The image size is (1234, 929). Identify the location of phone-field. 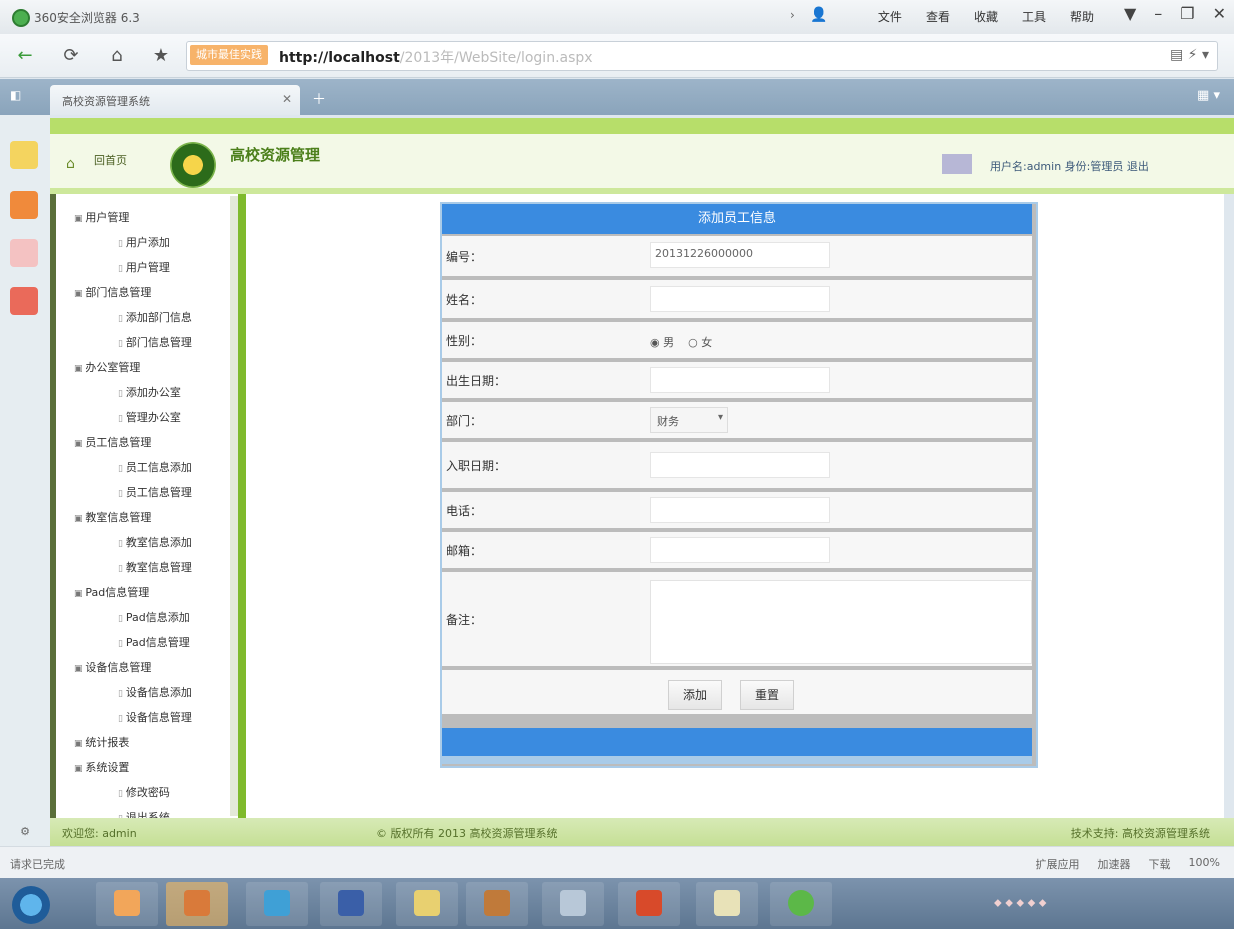
(740, 510).